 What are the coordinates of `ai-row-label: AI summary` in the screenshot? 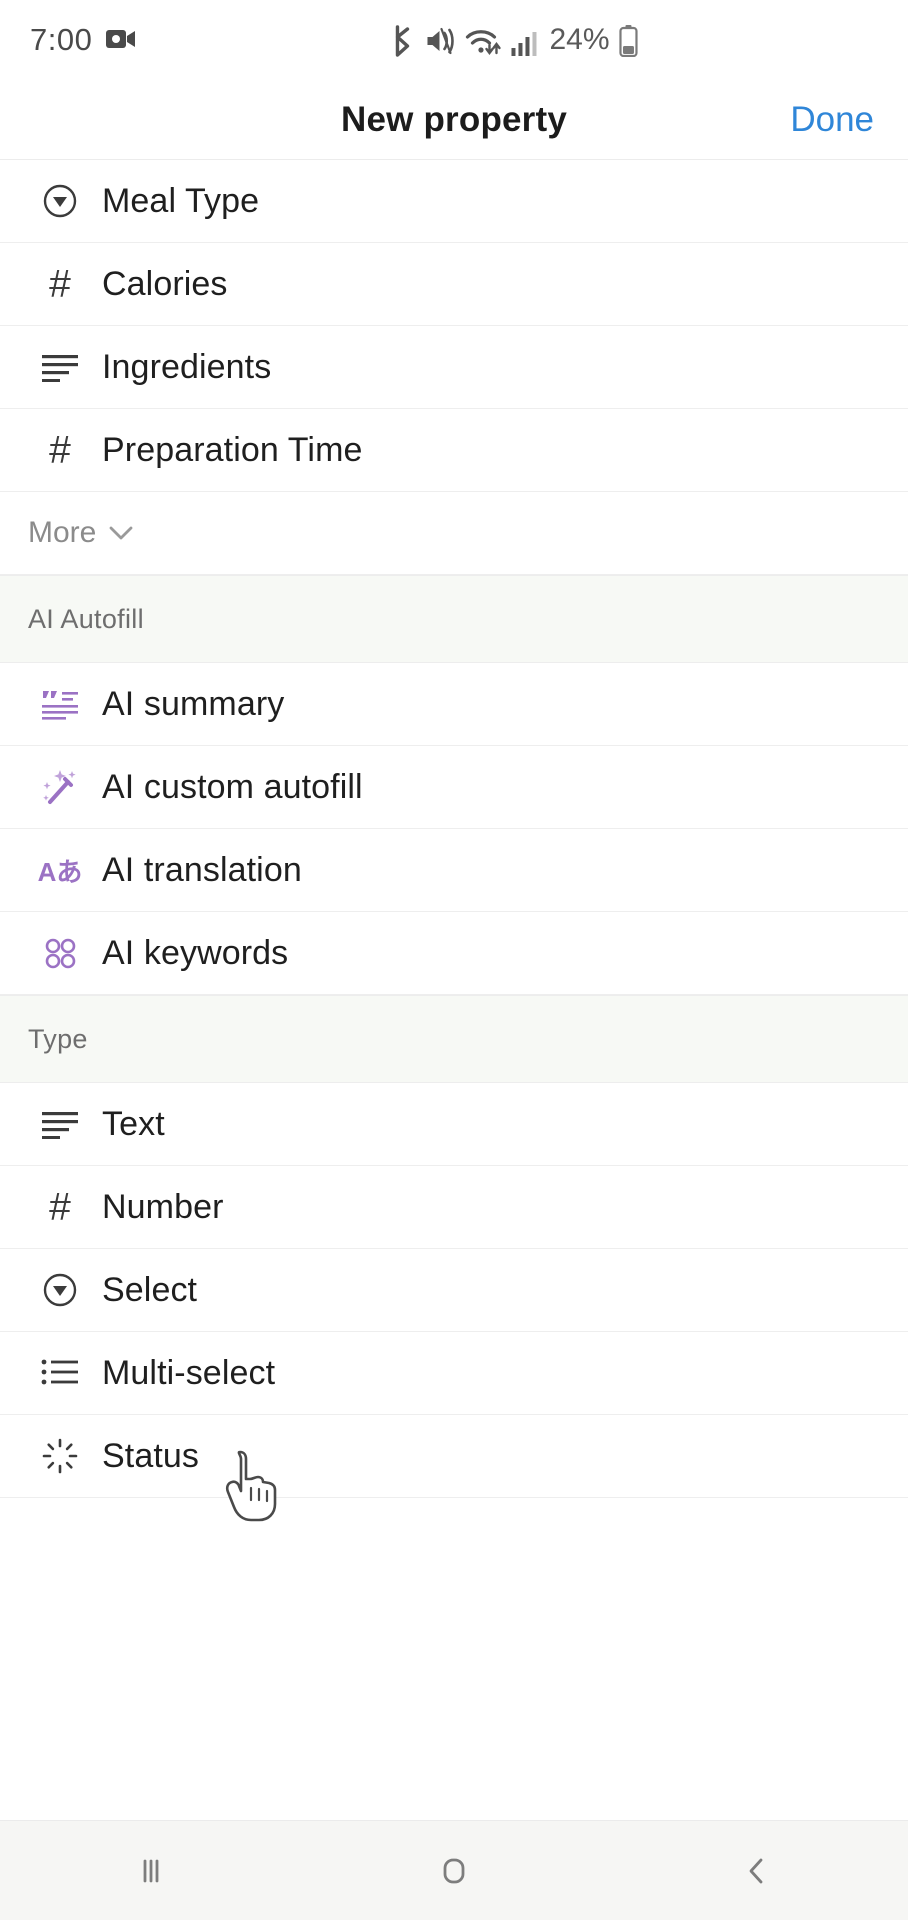 It's located at (193, 703).